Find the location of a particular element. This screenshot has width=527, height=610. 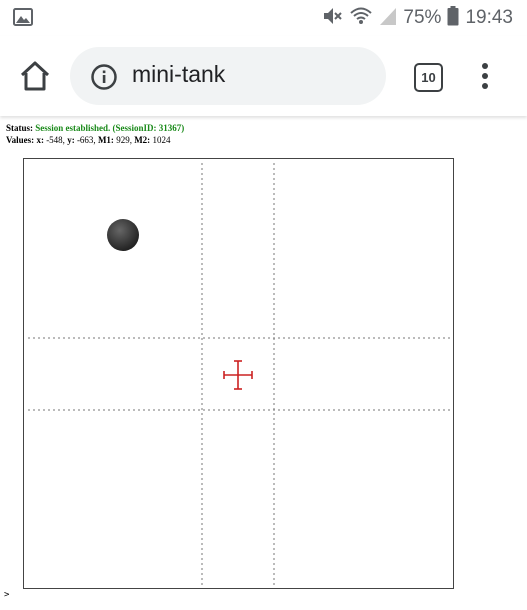

signal-icon is located at coordinates (388, 18).